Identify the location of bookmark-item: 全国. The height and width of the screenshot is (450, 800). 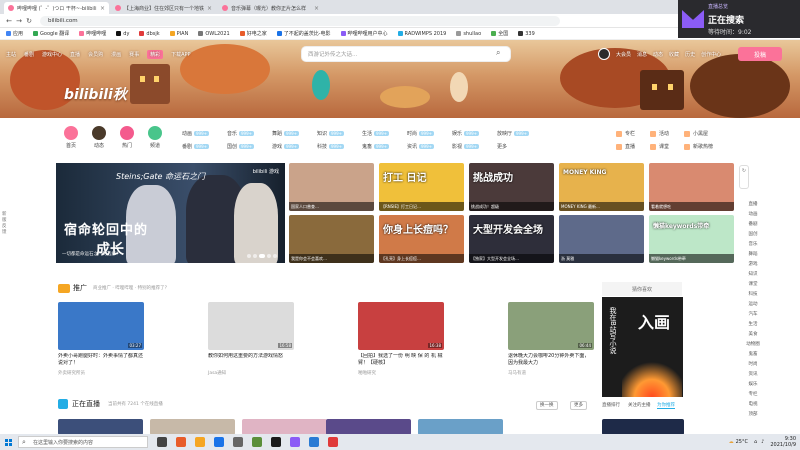
(499, 33).